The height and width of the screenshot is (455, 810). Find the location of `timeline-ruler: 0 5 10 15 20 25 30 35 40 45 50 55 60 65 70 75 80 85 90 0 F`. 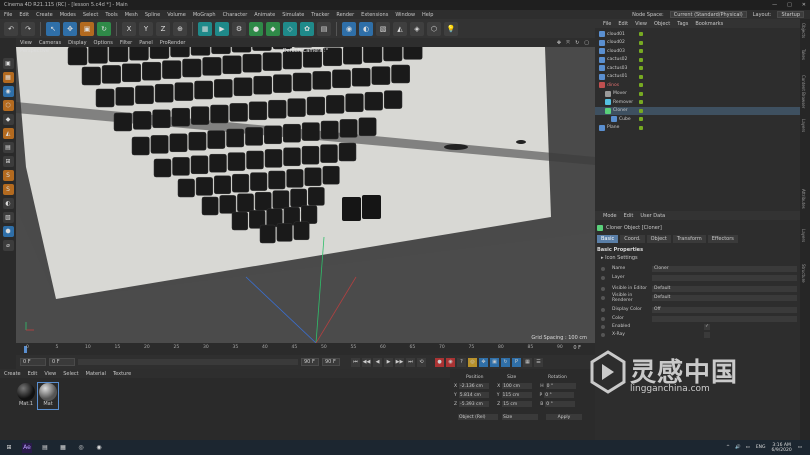

timeline-ruler: 0 5 10 15 20 25 30 35 40 45 50 55 60 65 70 75 80 85 90 0 F is located at coordinates (305, 349).